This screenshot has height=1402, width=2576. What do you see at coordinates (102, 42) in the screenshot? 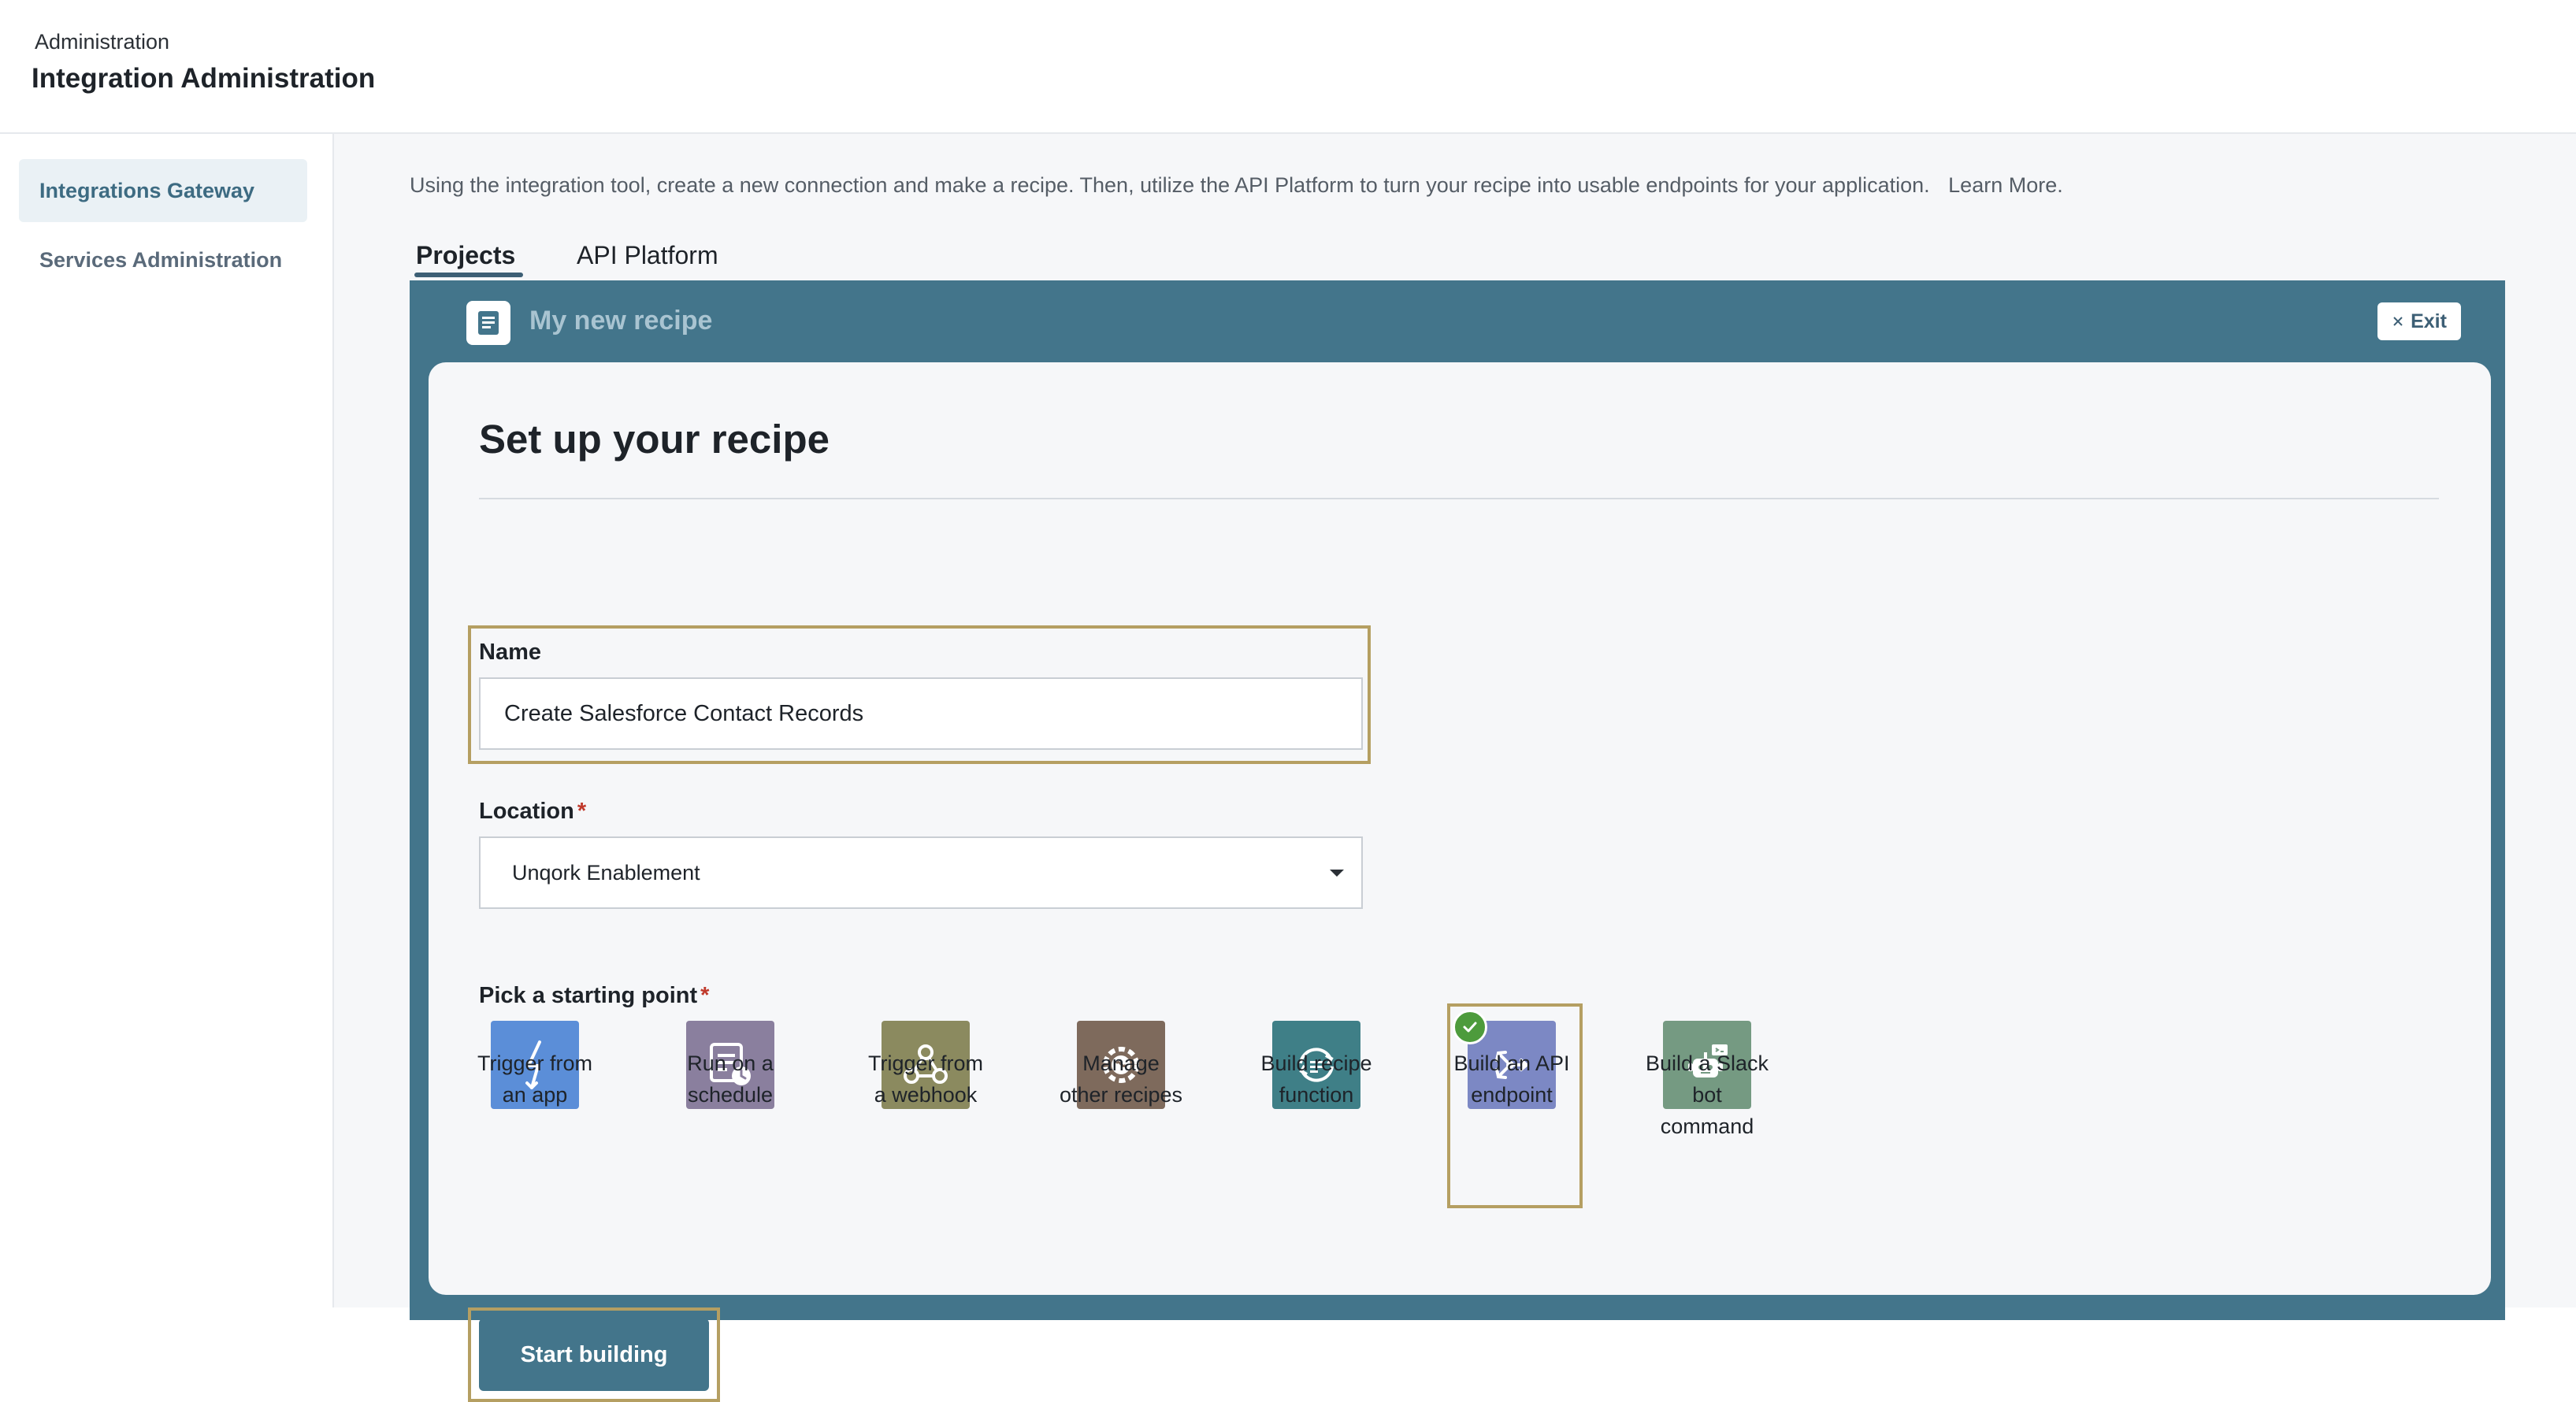
I see `breadcrumb: Administration` at bounding box center [102, 42].